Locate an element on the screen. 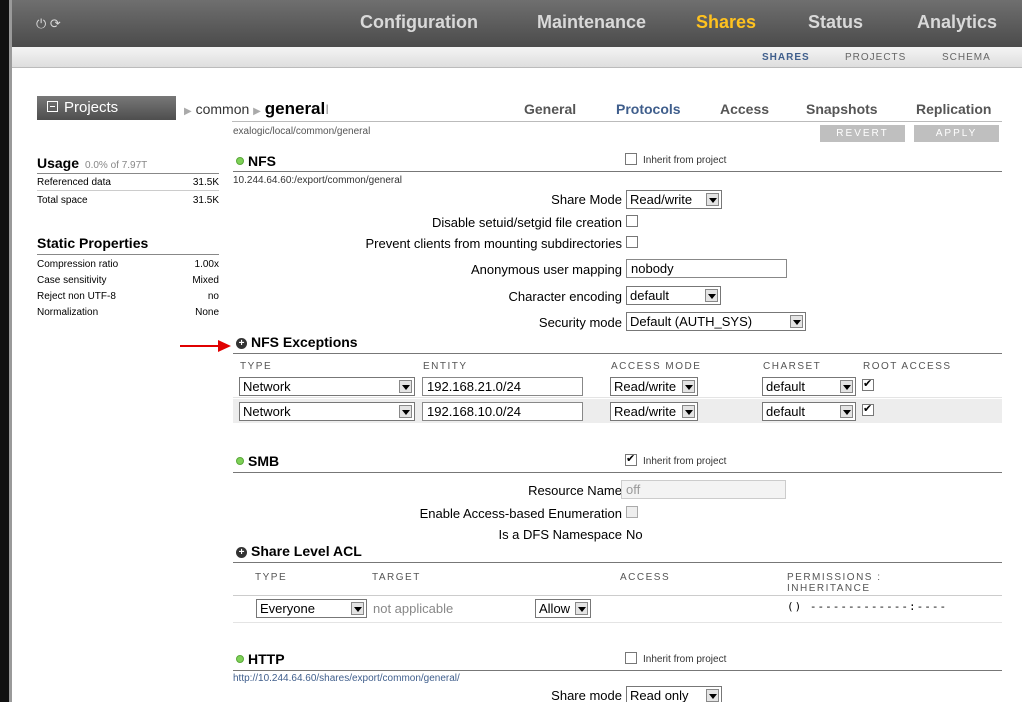 Image resolution: width=1022 pixels, height=702 pixels. static-properties-title: Static Properties is located at coordinates (93, 243).